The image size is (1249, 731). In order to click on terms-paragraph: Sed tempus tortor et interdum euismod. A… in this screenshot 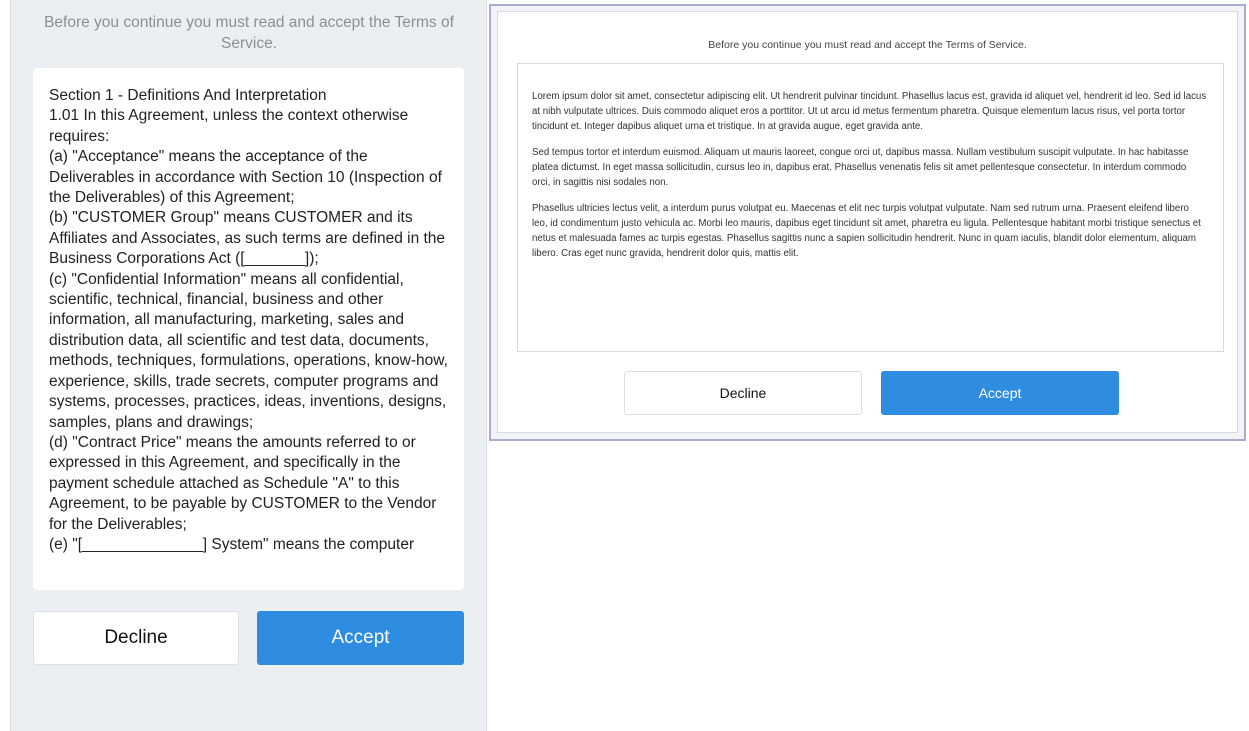, I will do `click(860, 167)`.